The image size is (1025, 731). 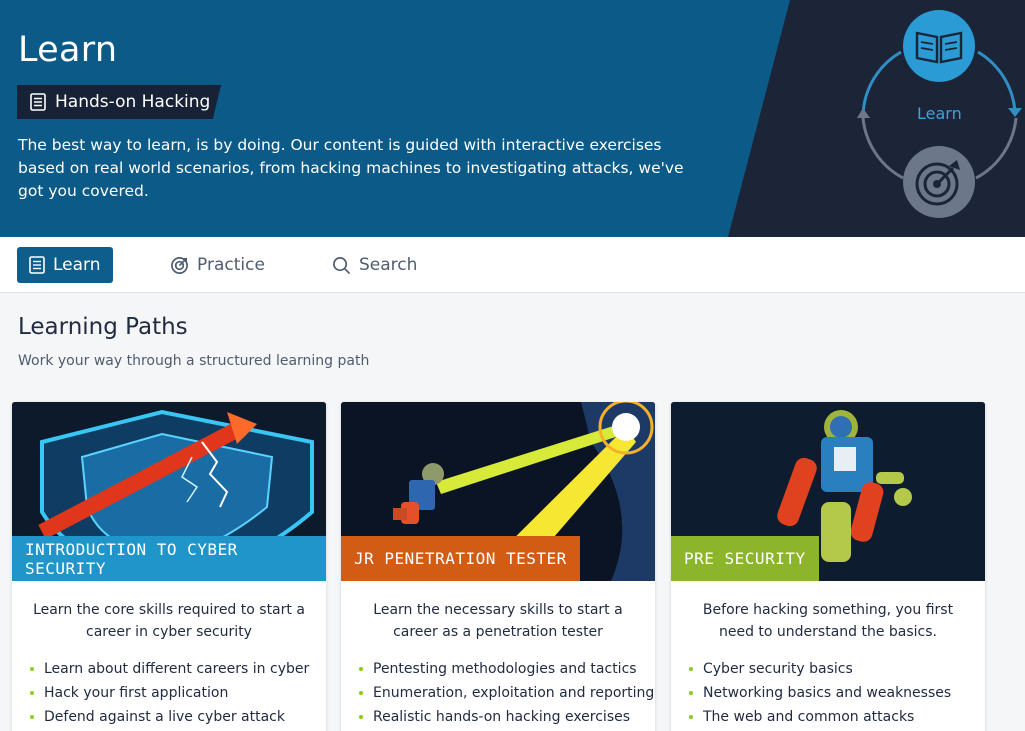 I want to click on list-item: Hack your first application, so click(x=169, y=693).